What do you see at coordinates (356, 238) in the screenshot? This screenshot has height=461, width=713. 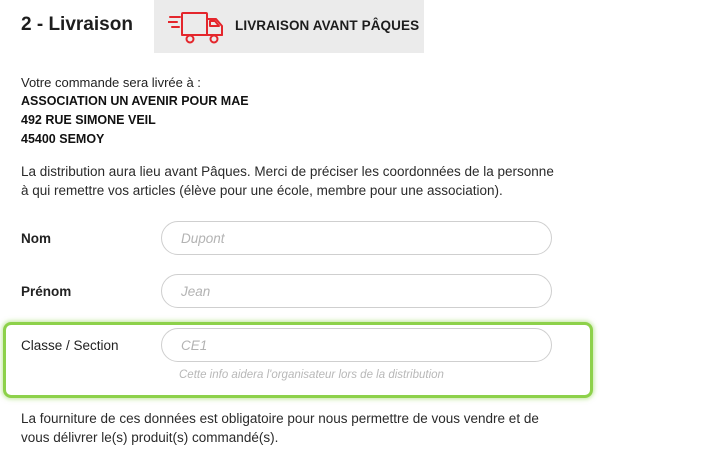 I see `nom-input` at bounding box center [356, 238].